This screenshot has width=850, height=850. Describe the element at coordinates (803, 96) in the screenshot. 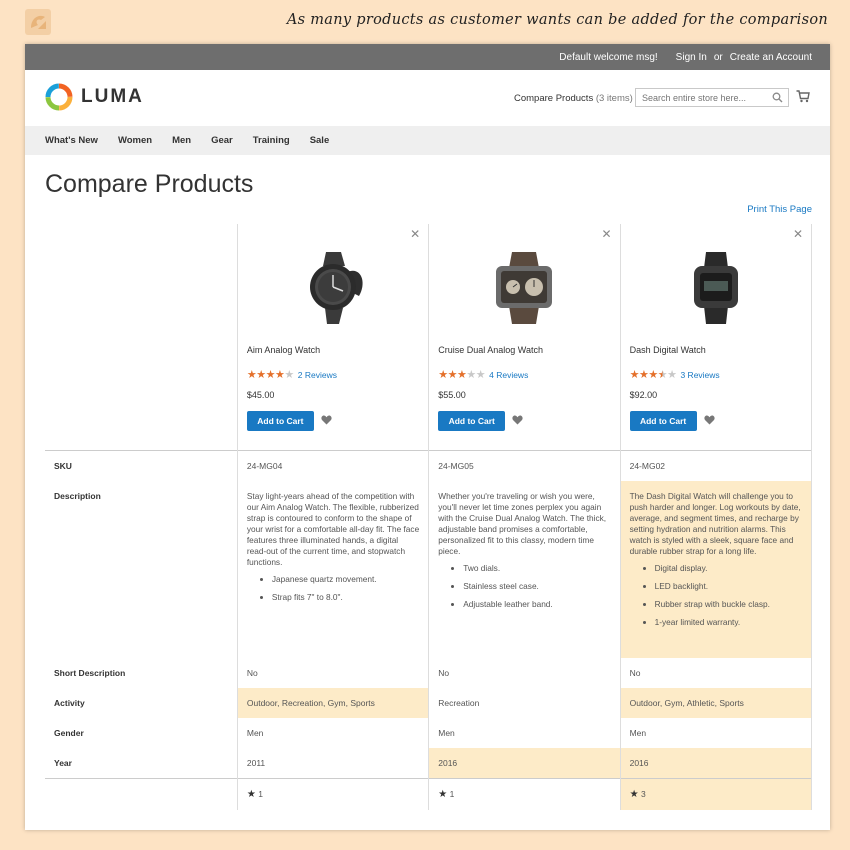

I see `cart-icon` at that location.